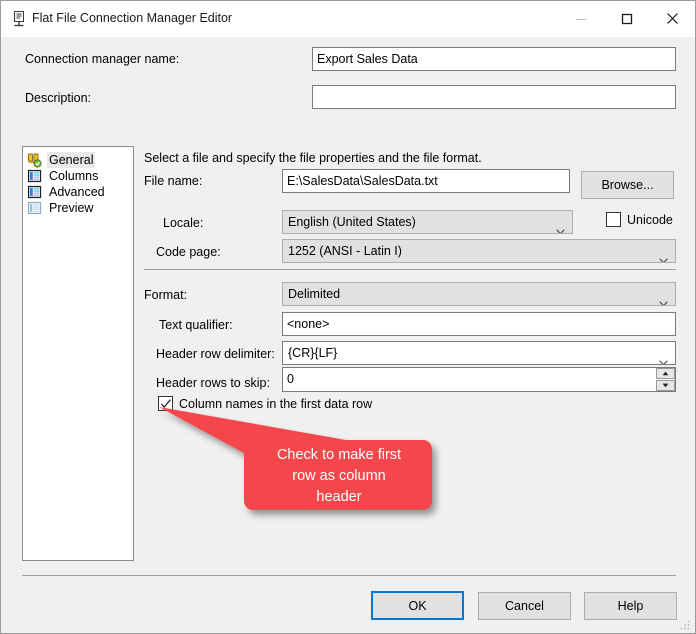 The image size is (696, 634). I want to click on sidebar-item-columns: Columns, so click(78, 176).